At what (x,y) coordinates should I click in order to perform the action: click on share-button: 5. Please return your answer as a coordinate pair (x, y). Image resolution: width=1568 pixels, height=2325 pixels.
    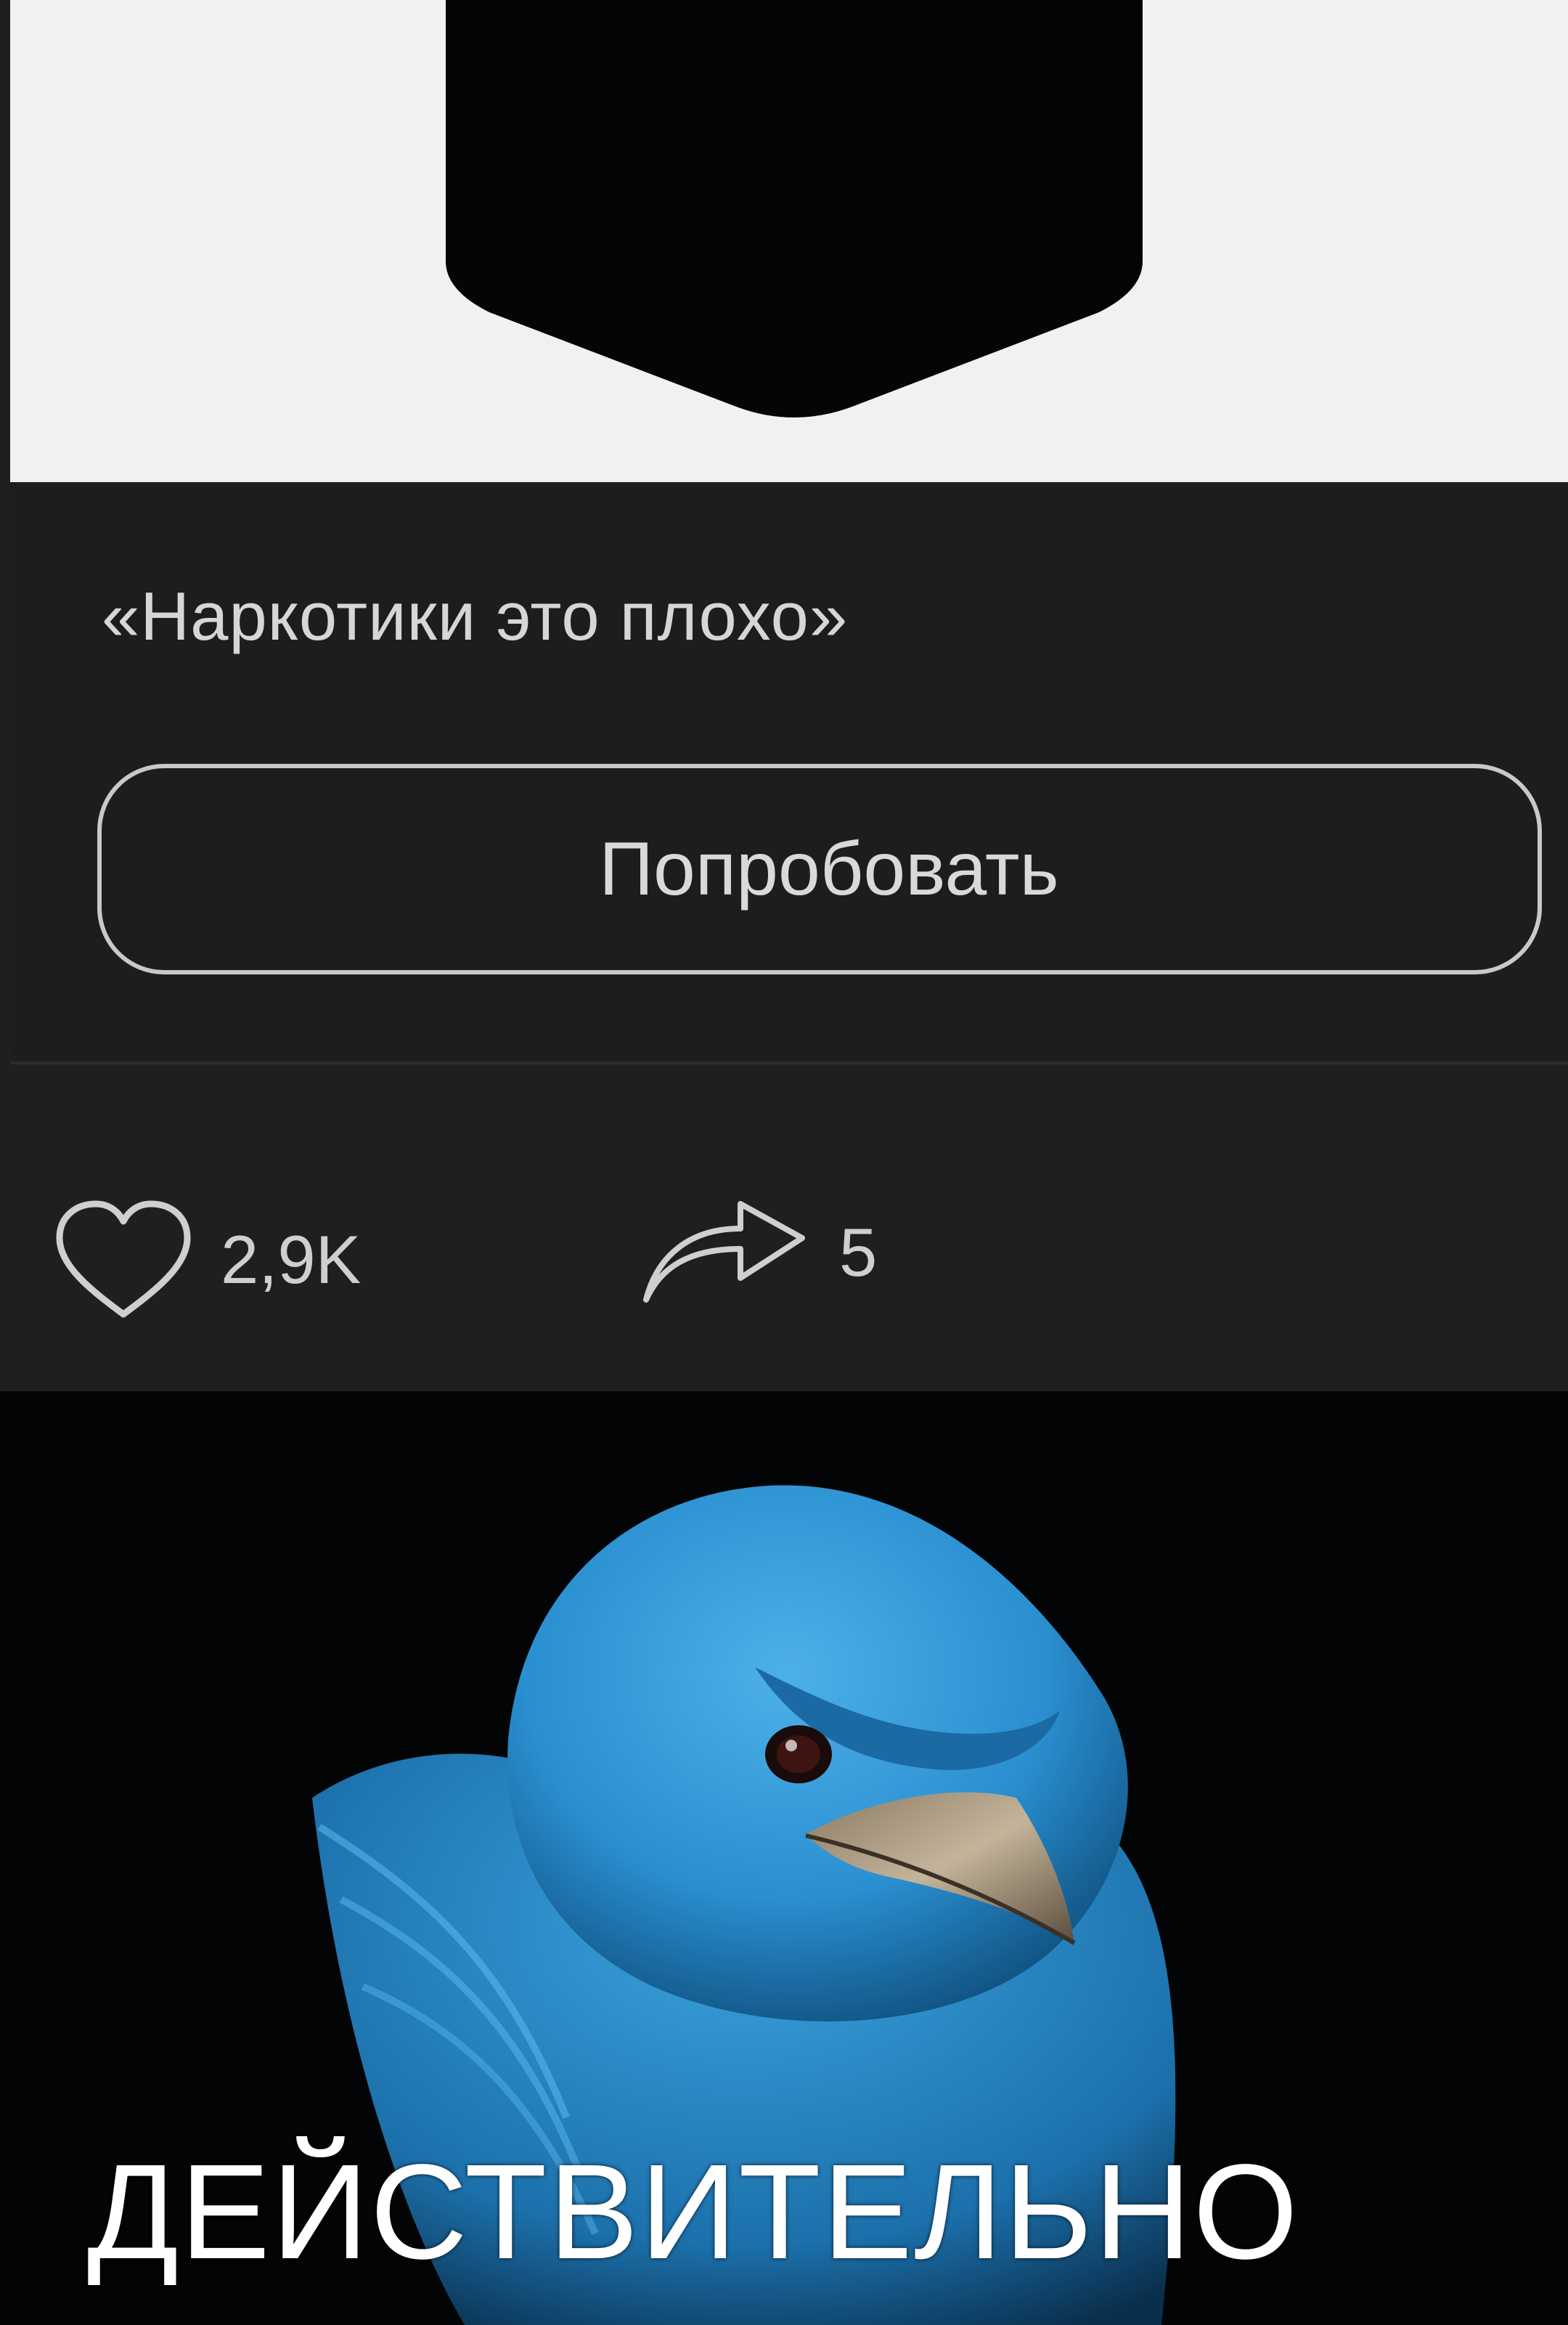
    Looking at the image, I should click on (758, 1252).